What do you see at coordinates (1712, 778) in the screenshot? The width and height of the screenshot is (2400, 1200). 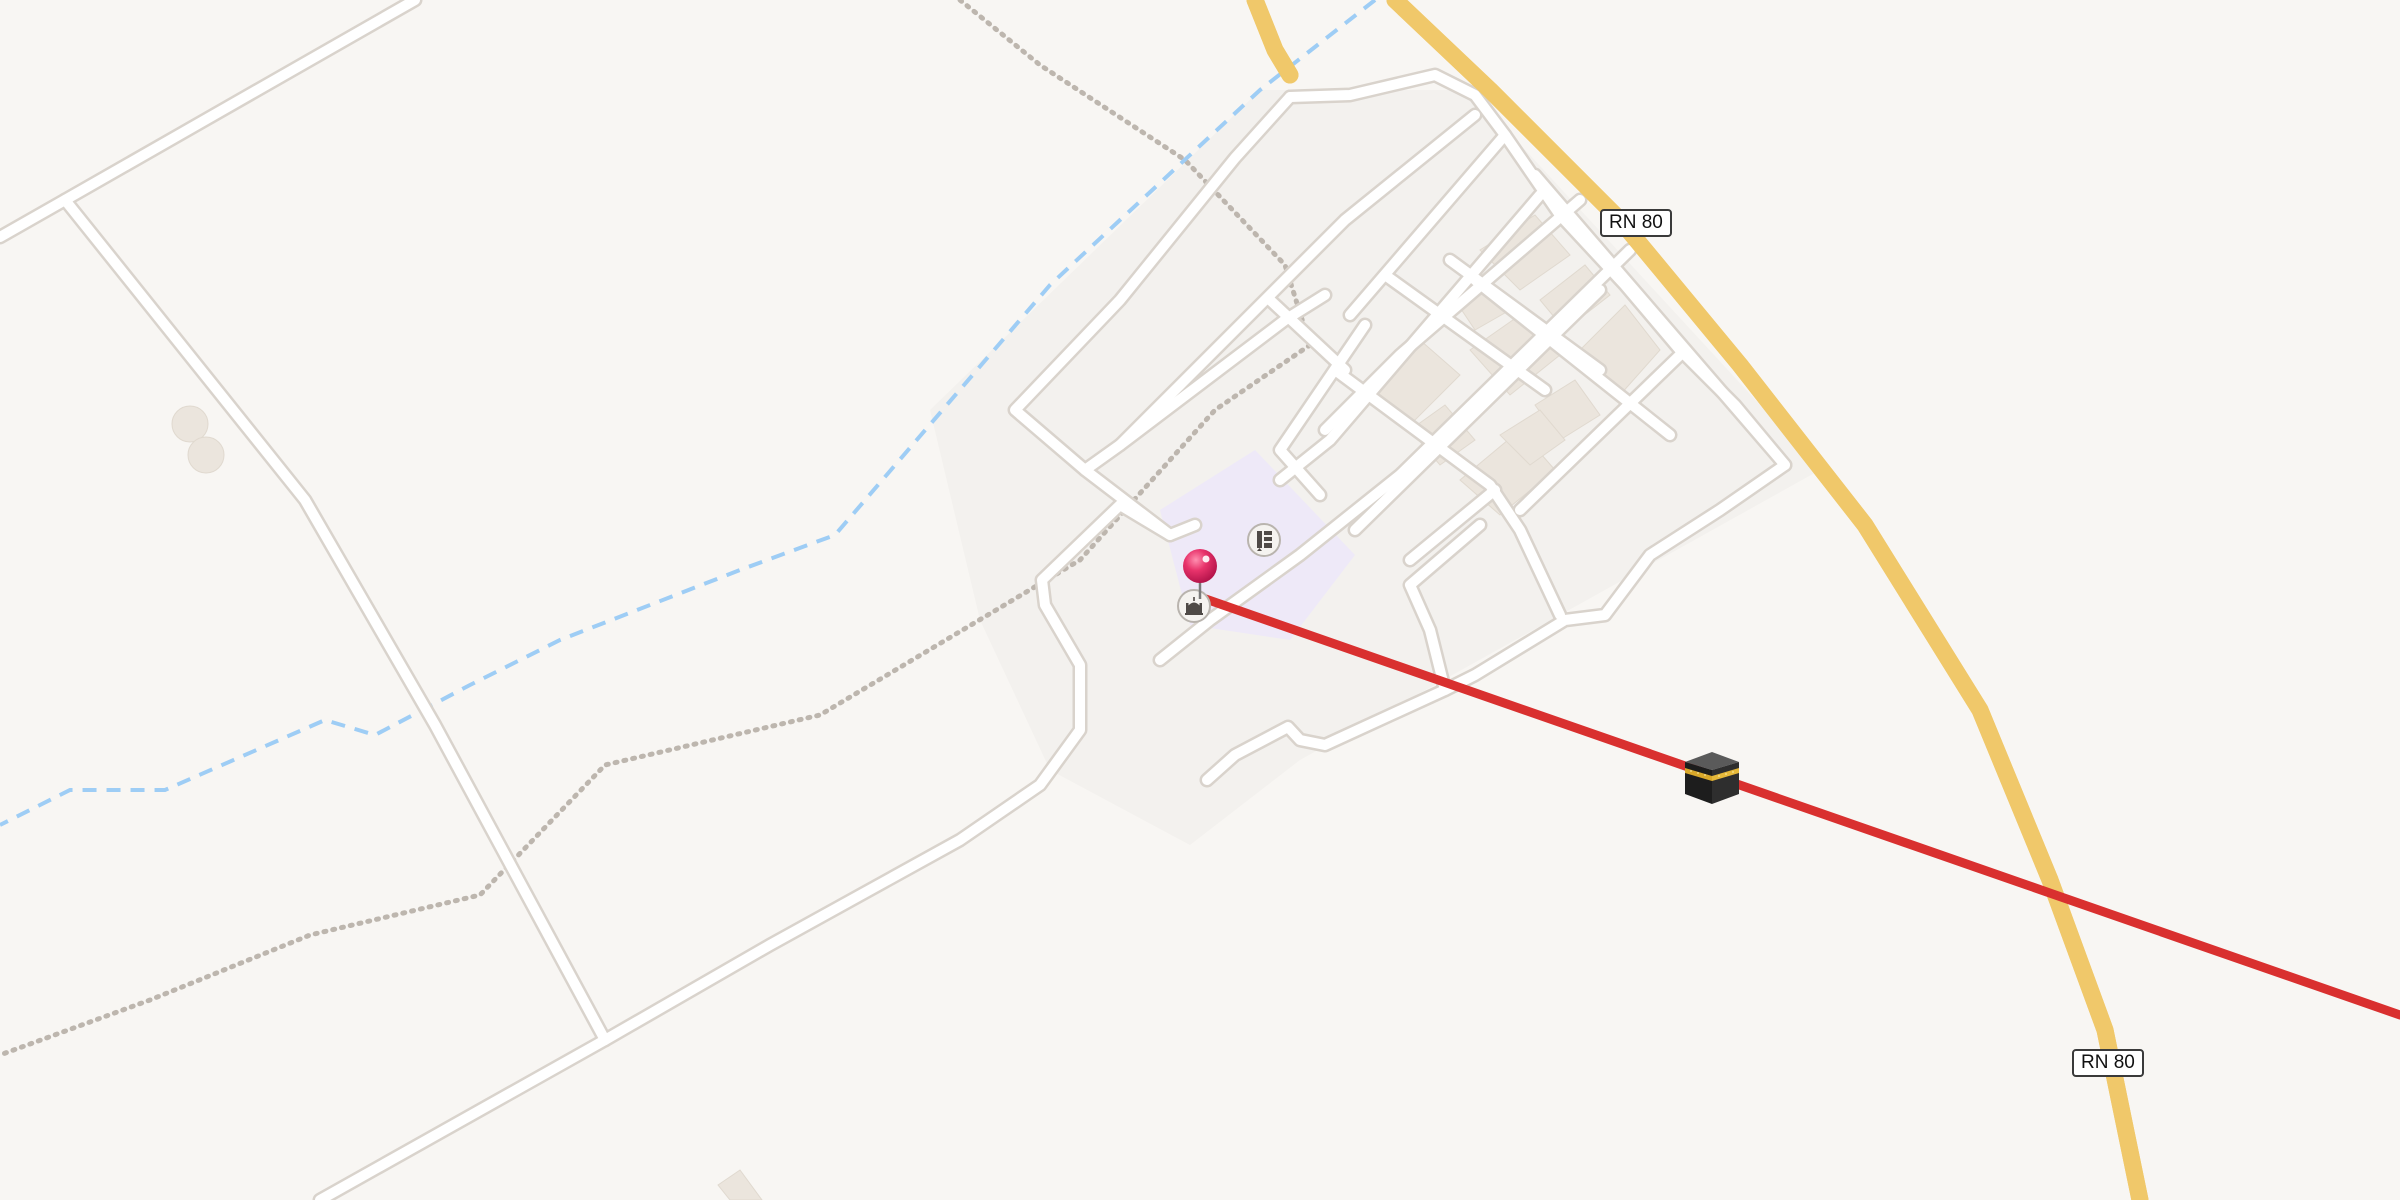 I see `kaaba-icon` at bounding box center [1712, 778].